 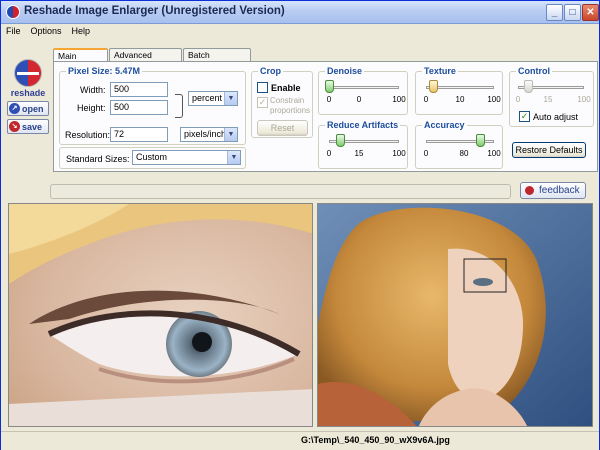 What do you see at coordinates (365, 92) in the screenshot?
I see `denoise-slider: 0 0 100` at bounding box center [365, 92].